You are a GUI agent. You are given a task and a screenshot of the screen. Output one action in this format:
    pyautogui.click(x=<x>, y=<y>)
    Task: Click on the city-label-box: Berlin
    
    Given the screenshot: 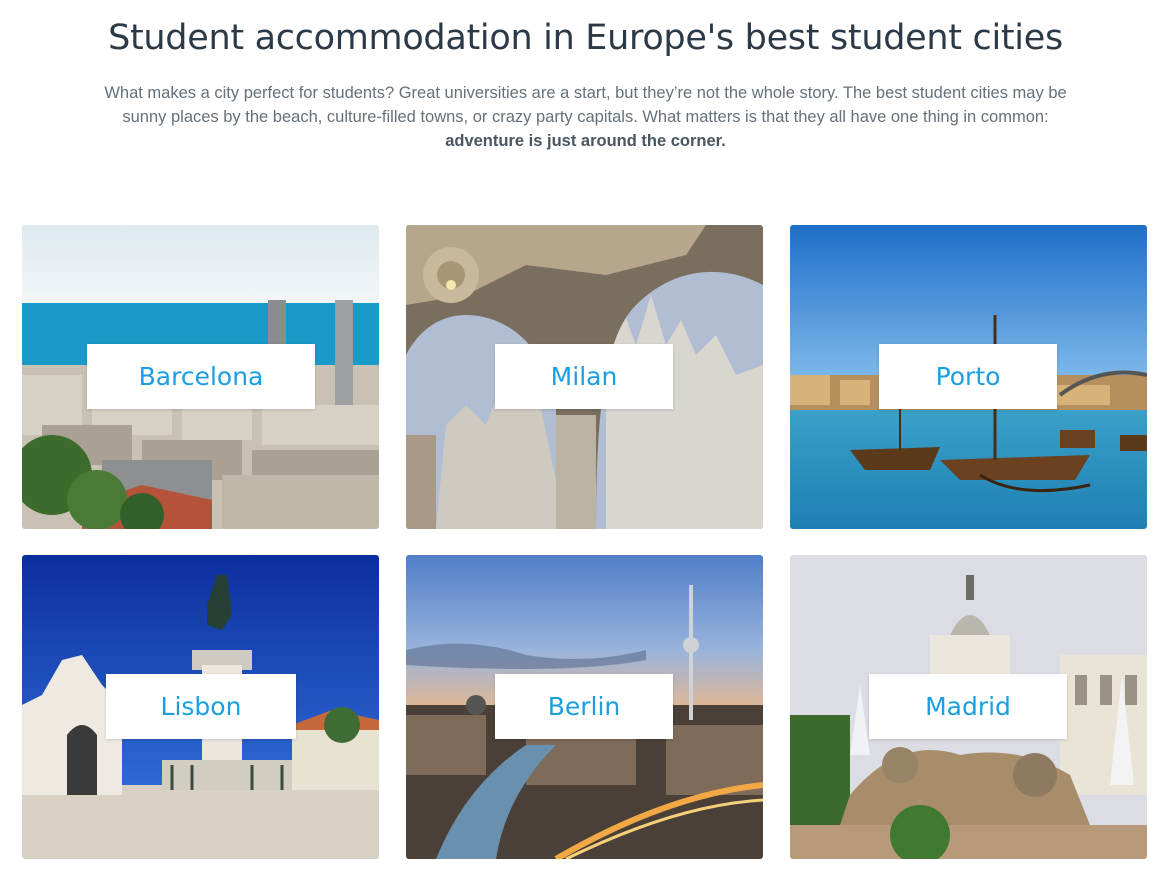 What is the action you would take?
    pyautogui.click(x=584, y=706)
    